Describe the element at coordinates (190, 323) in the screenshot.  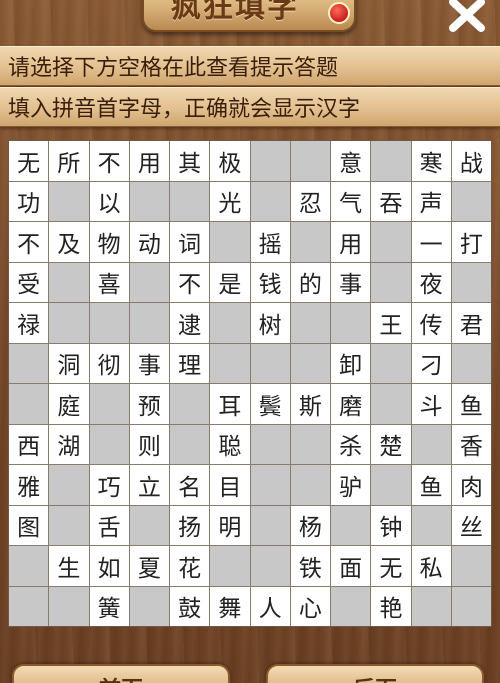
I see `grid-cell: 逮` at that location.